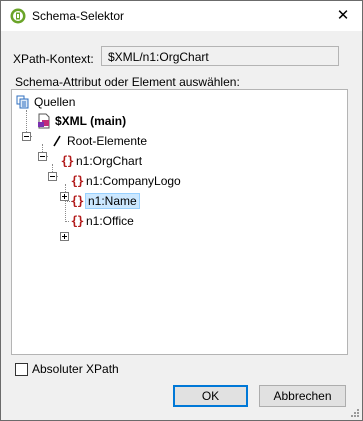 This screenshot has height=421, width=363. I want to click on tree-node-label: n1:CompanyLogo, so click(133, 181).